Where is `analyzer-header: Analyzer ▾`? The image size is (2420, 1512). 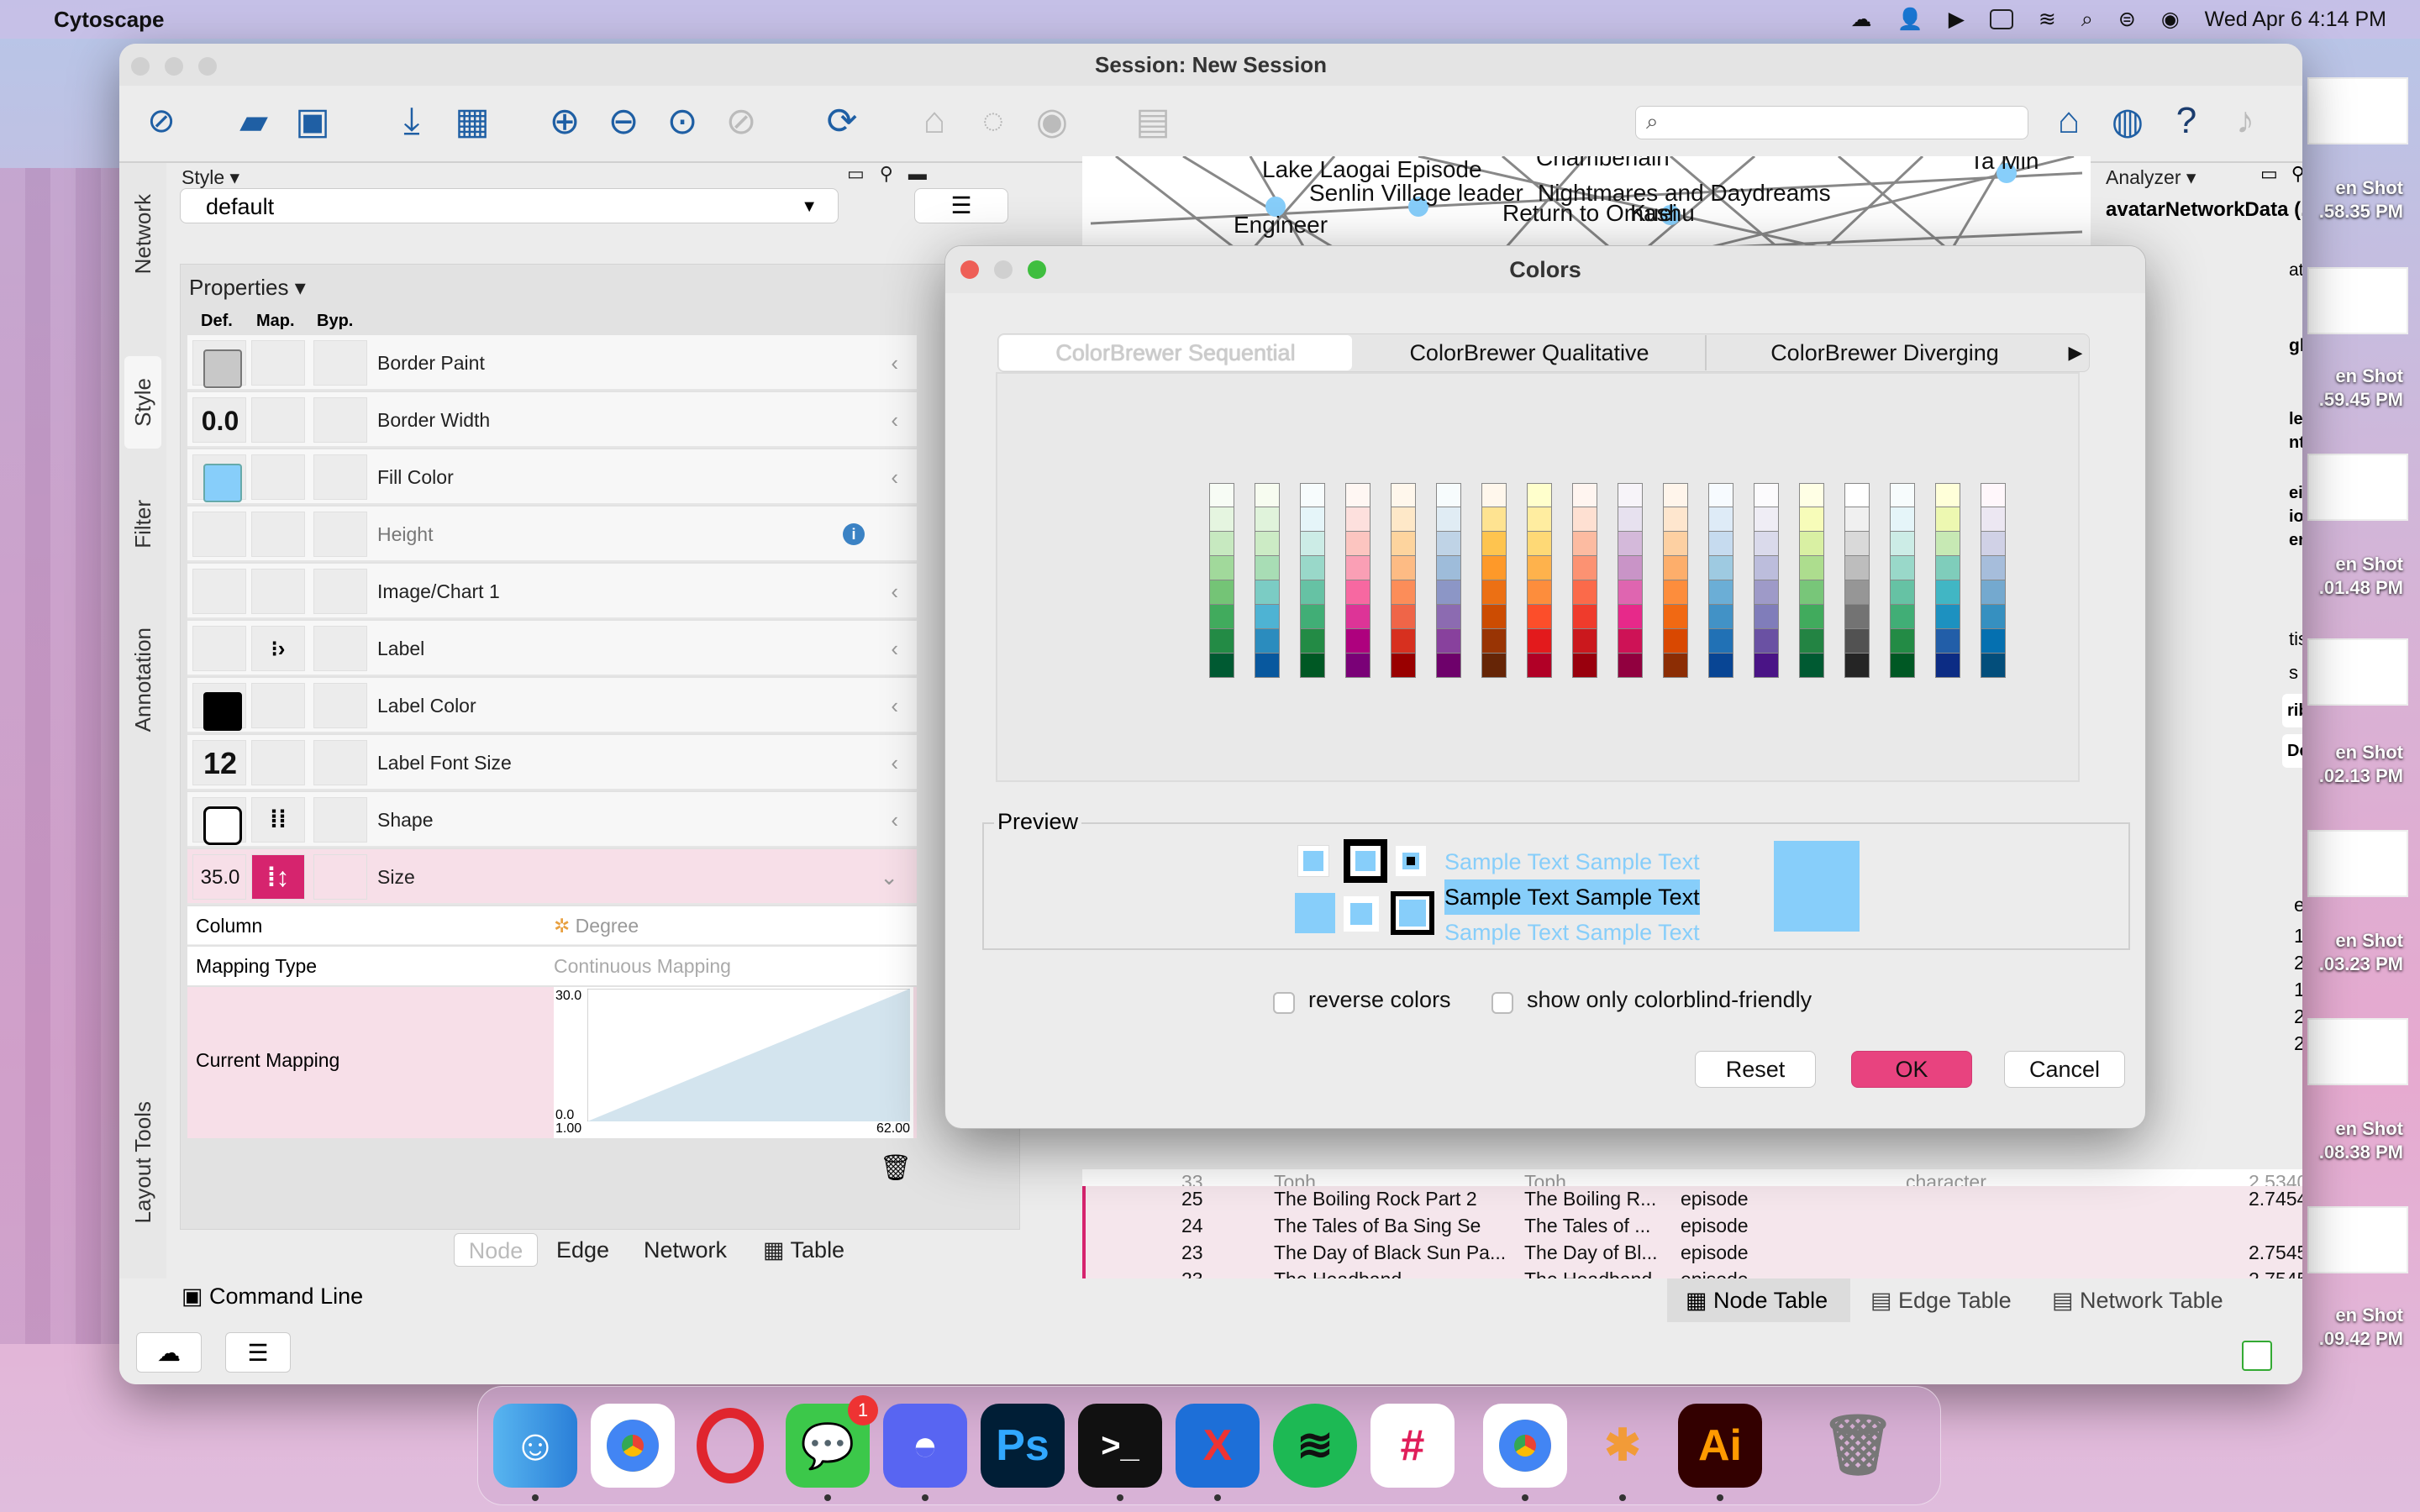 analyzer-header: Analyzer ▾ is located at coordinates (2151, 177).